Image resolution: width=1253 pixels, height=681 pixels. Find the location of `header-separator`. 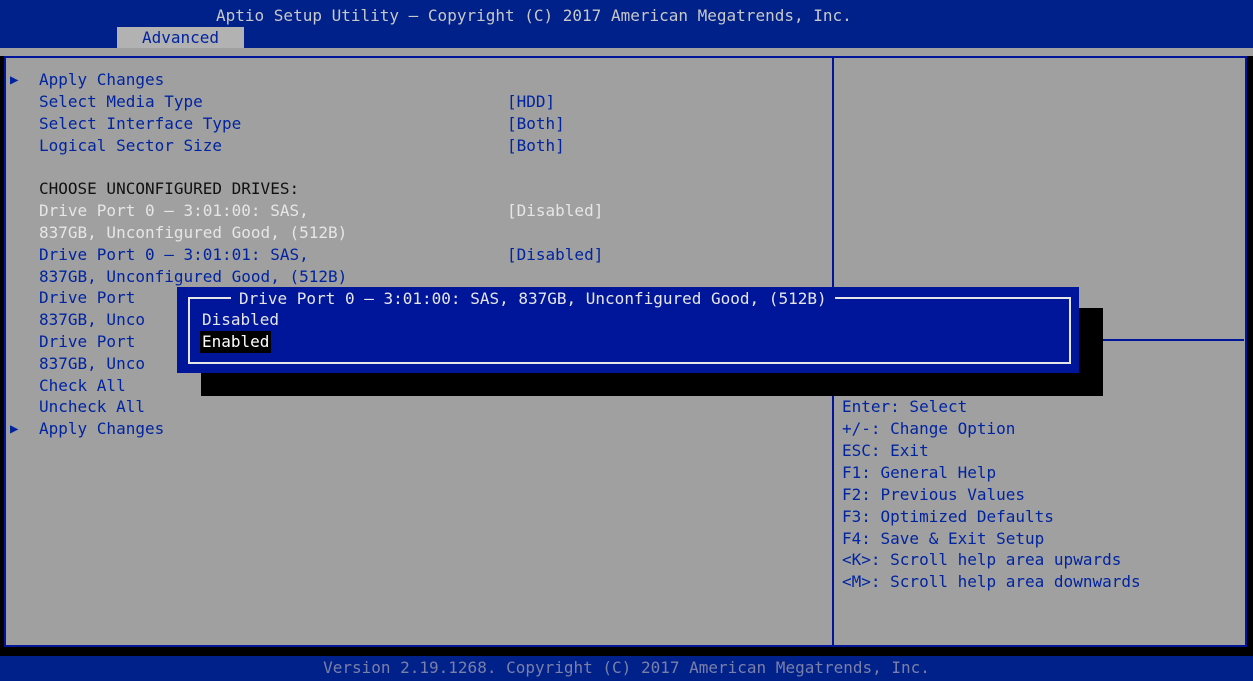

header-separator is located at coordinates (626, 52).